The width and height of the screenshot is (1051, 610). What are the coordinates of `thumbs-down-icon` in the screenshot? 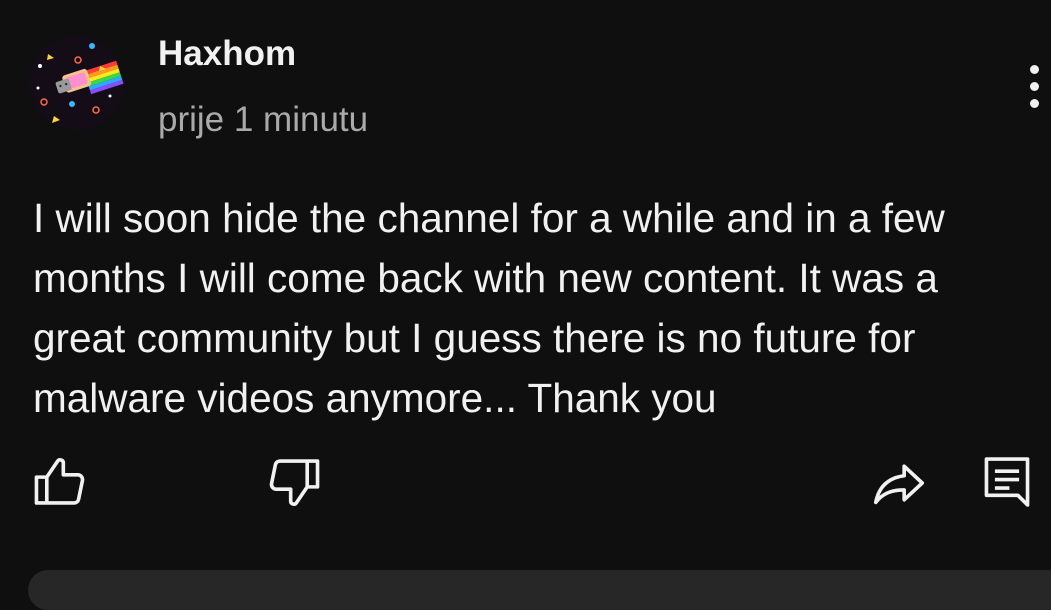 It's located at (294, 482).